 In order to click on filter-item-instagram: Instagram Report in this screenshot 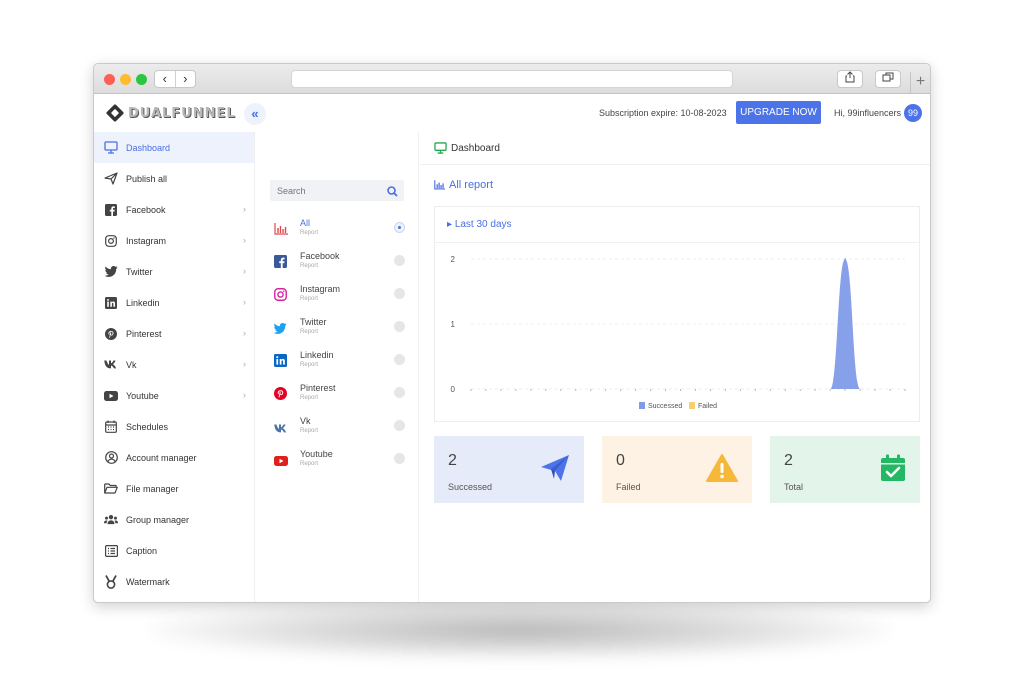, I will do `click(340, 296)`.